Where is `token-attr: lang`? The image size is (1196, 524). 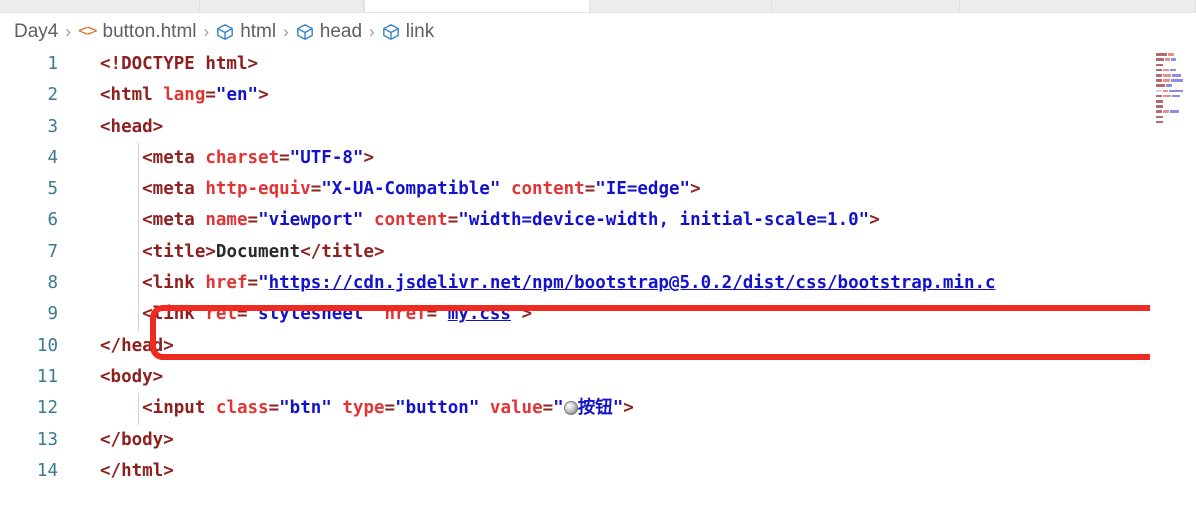 token-attr: lang is located at coordinates (184, 95).